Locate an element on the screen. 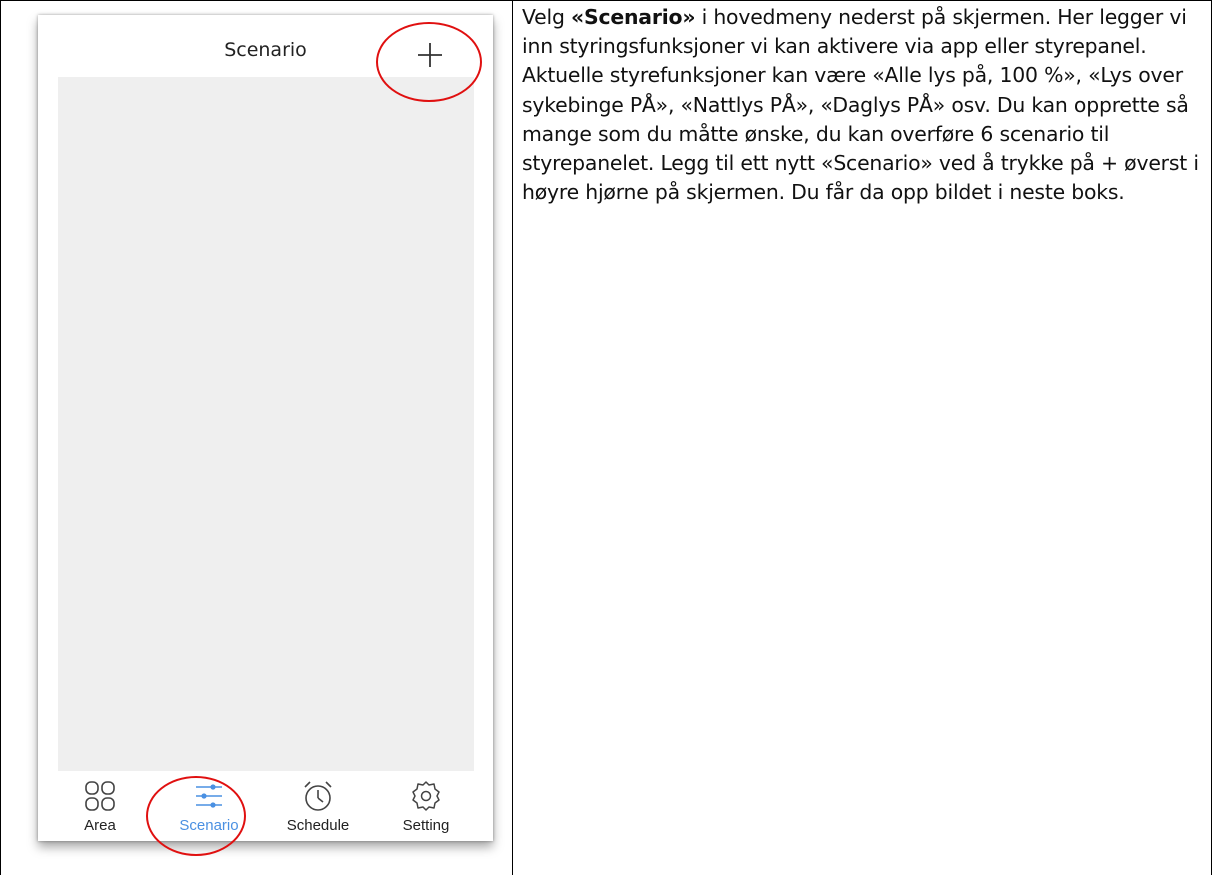 This screenshot has height=875, width=1212. tab-label-schedule: Schedule is located at coordinates (318, 825).